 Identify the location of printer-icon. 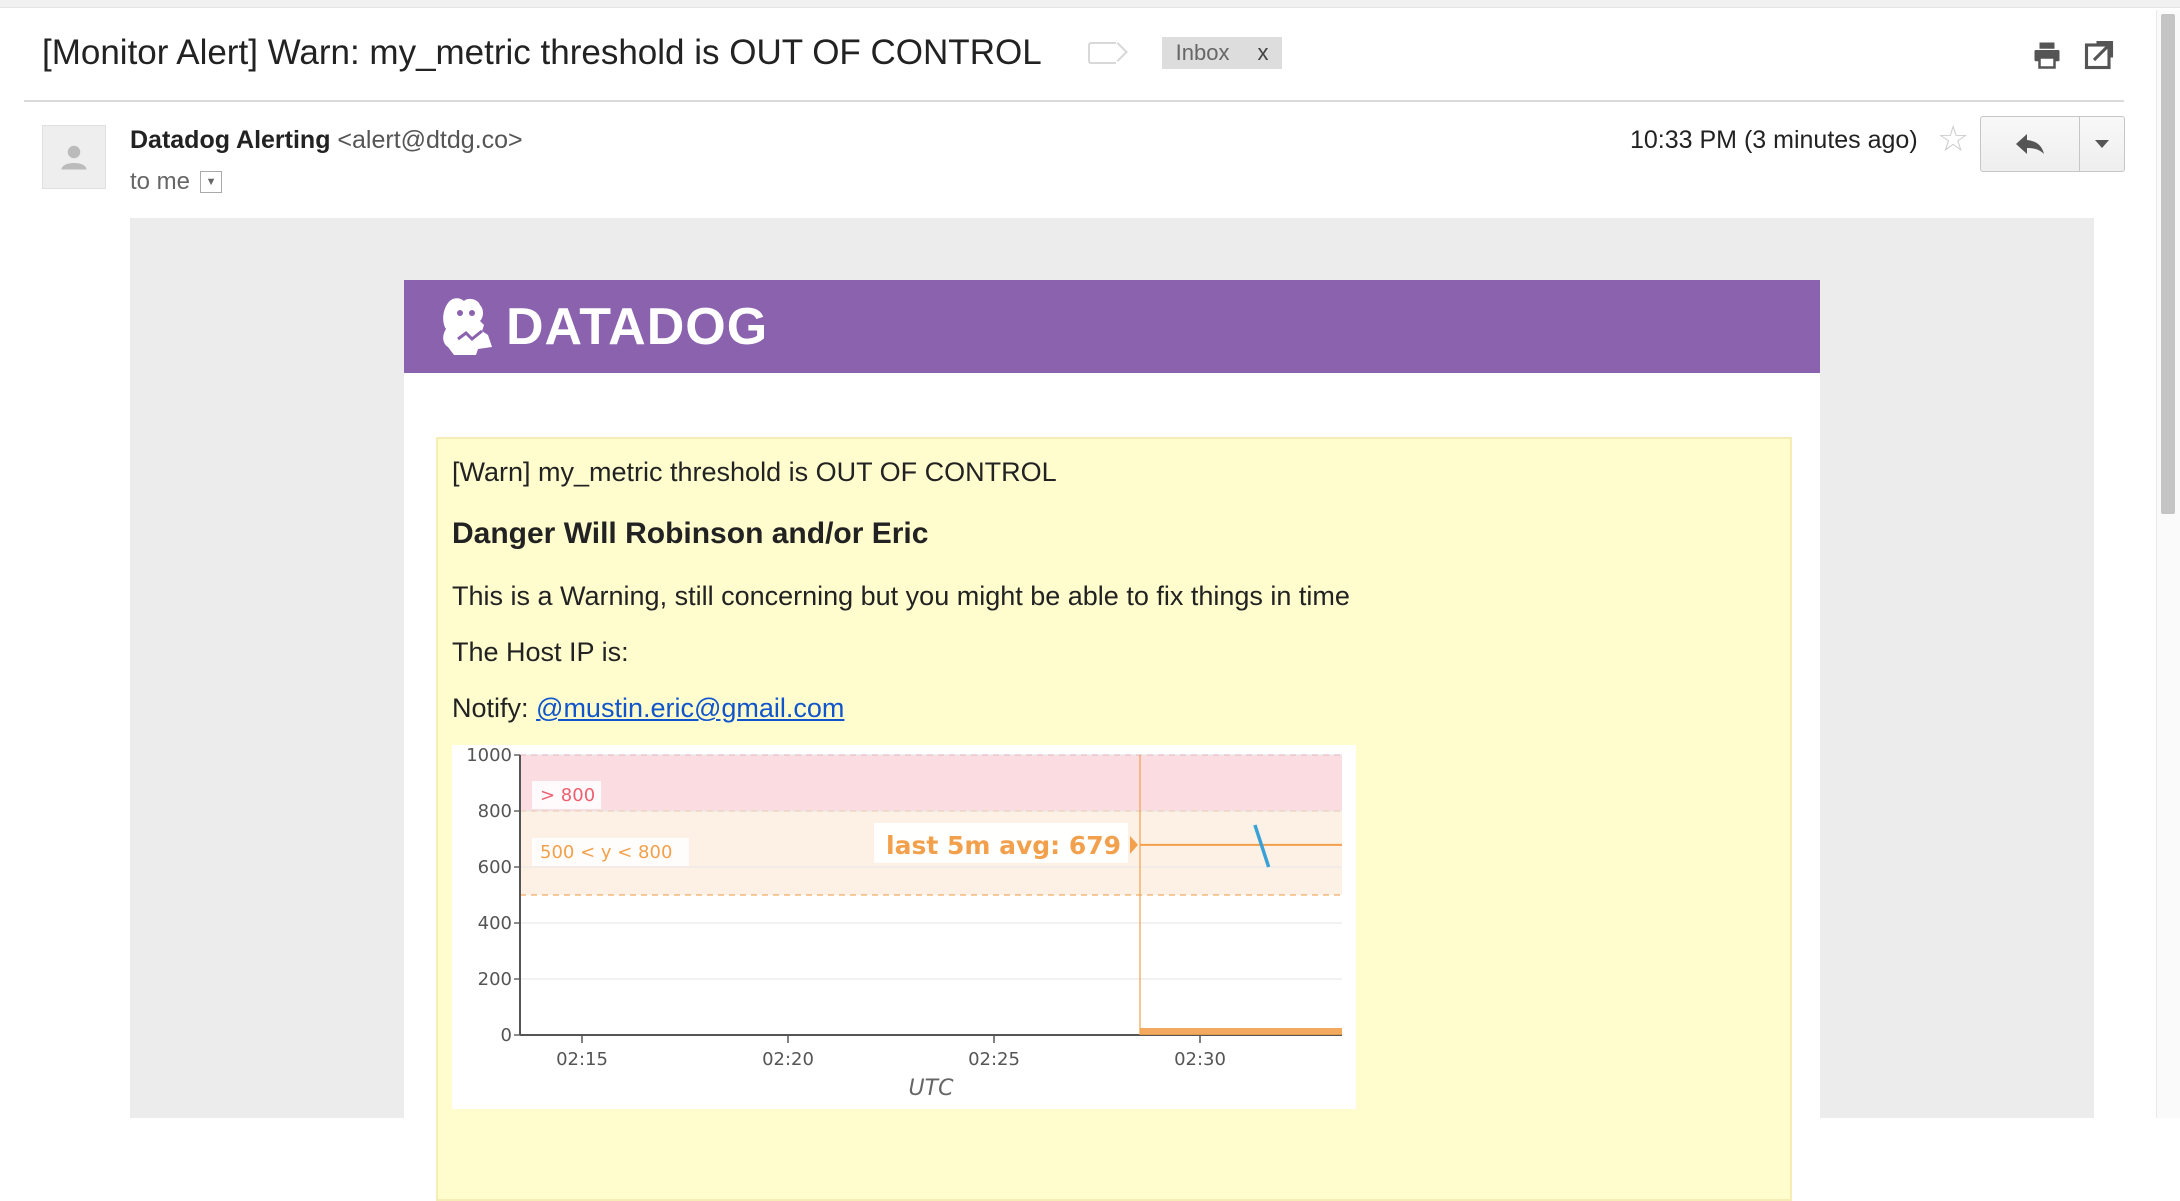
(2047, 55).